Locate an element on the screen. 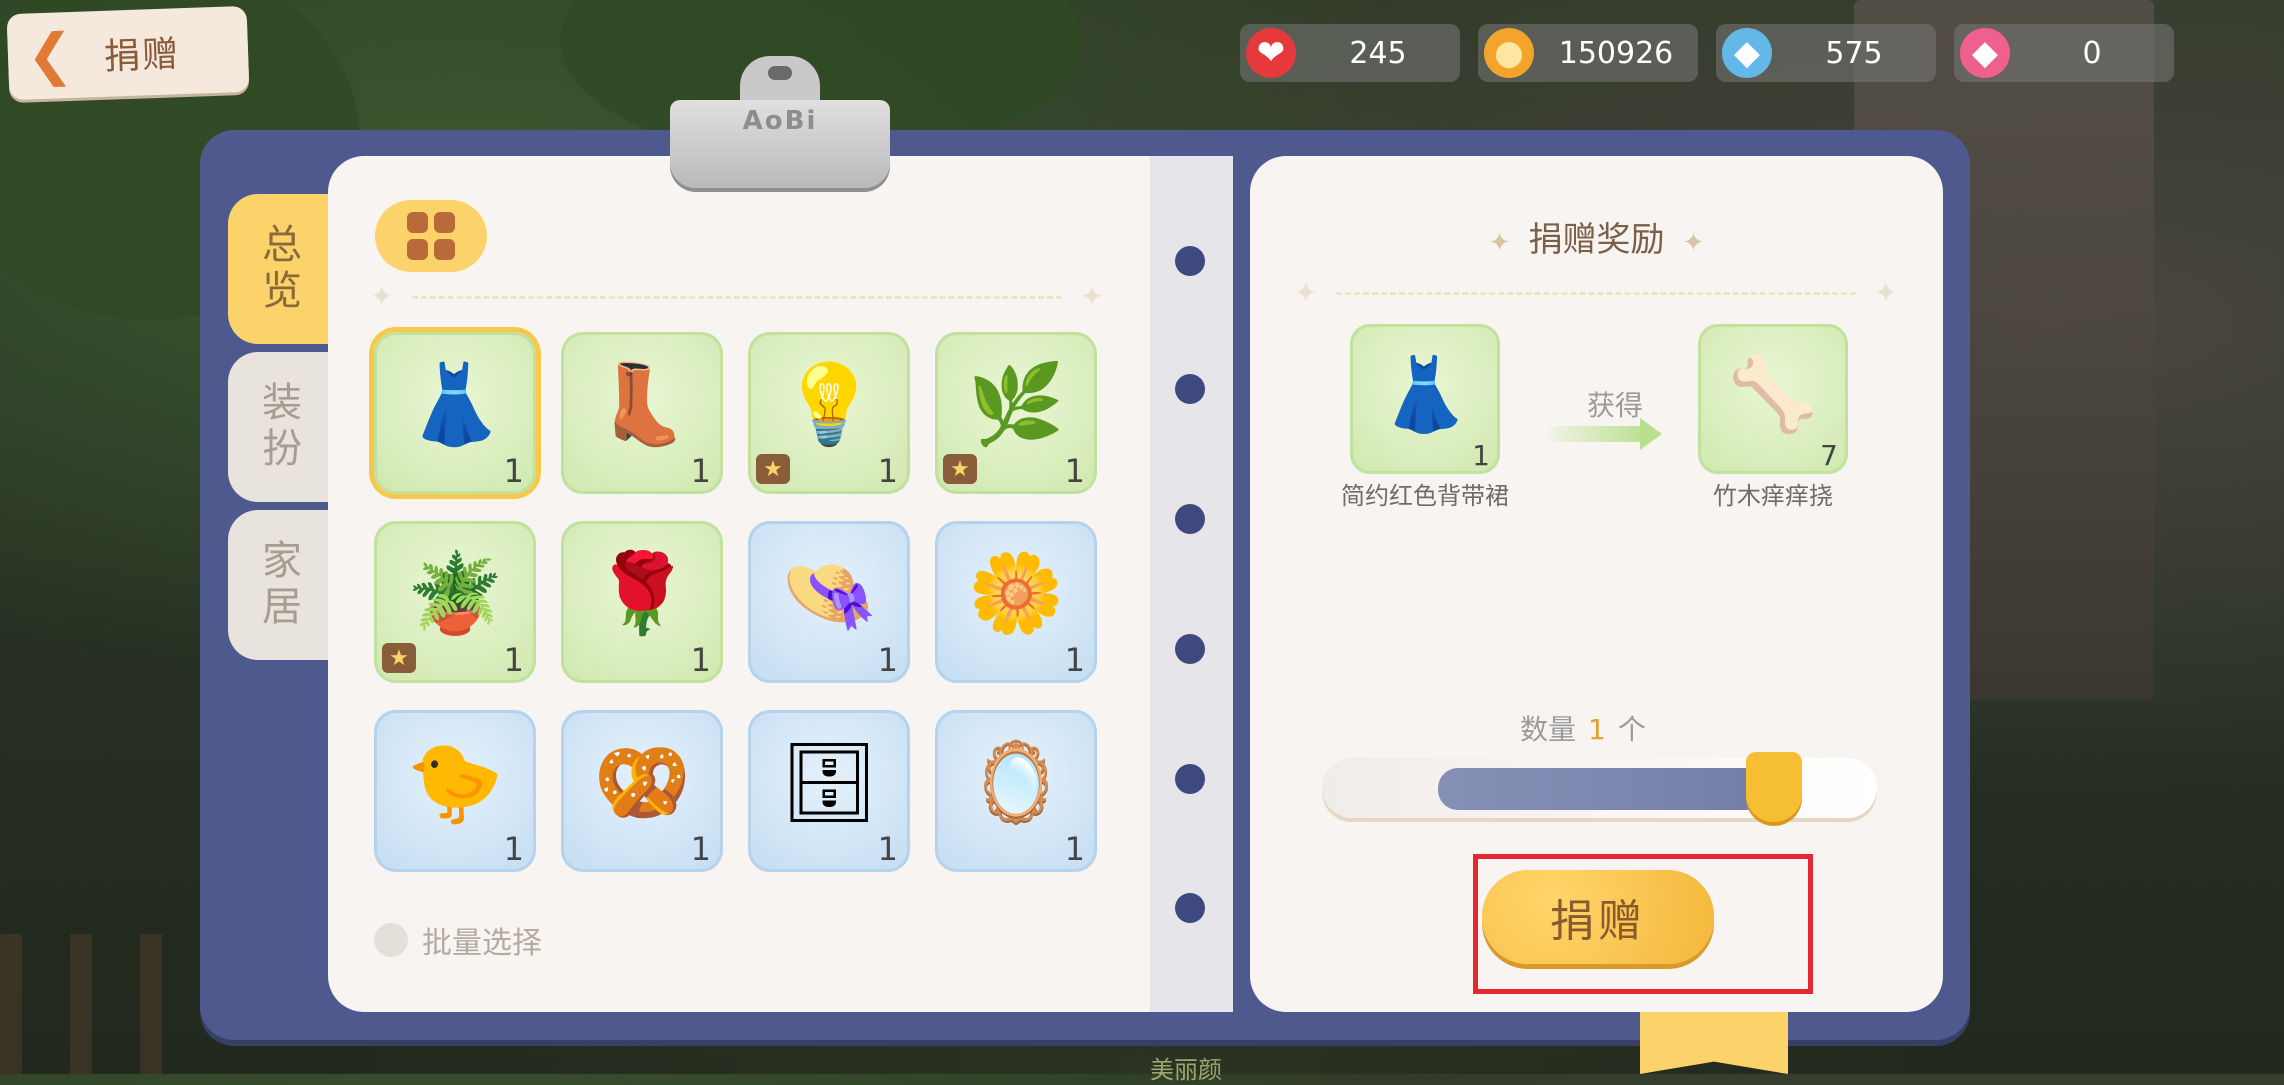  tab-label: 家居 is located at coordinates (278, 585).